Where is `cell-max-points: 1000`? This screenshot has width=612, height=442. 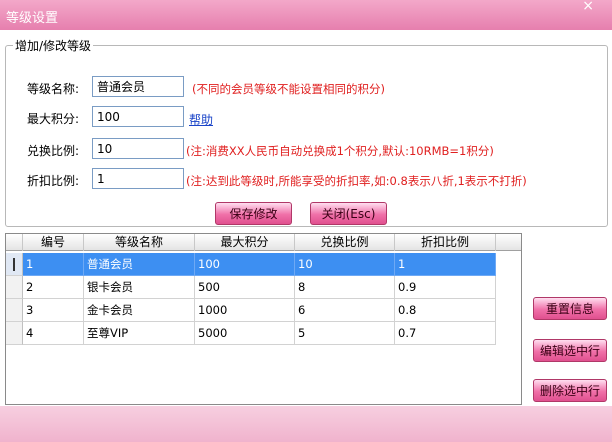 cell-max-points: 1000 is located at coordinates (245, 310).